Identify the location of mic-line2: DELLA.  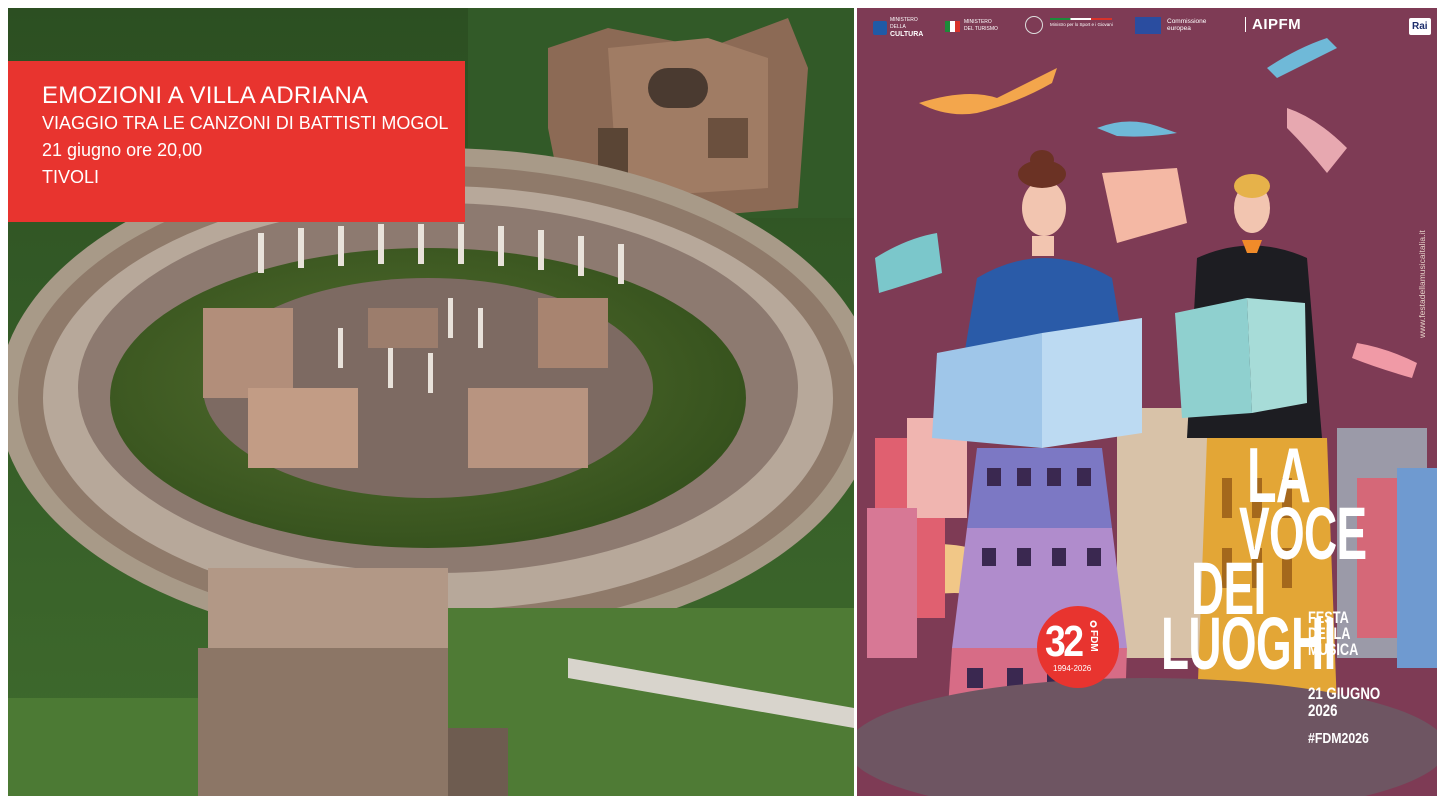
(898, 27).